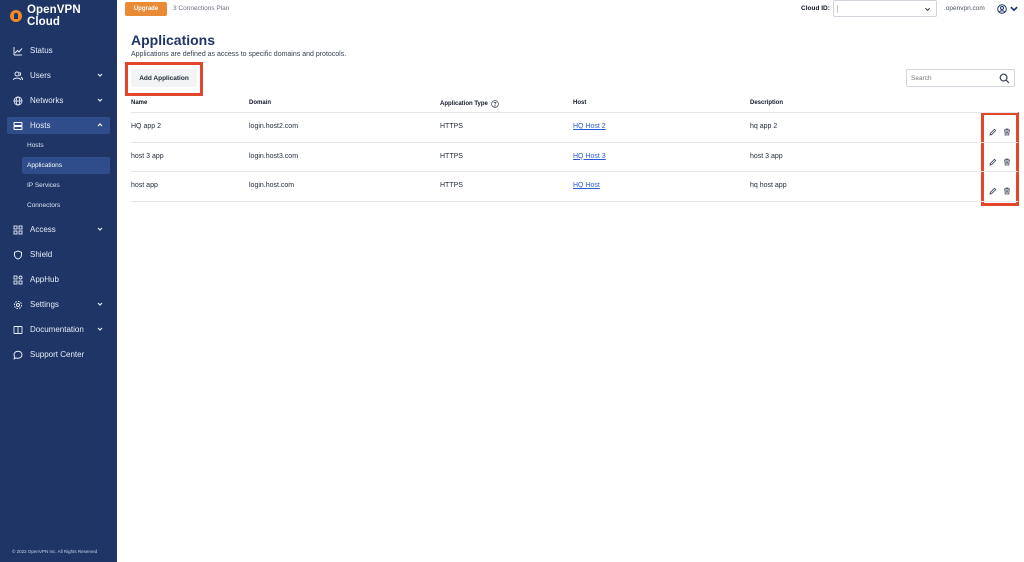  Describe the element at coordinates (589, 126) in the screenshot. I see `host-link: HQ Host 2` at that location.